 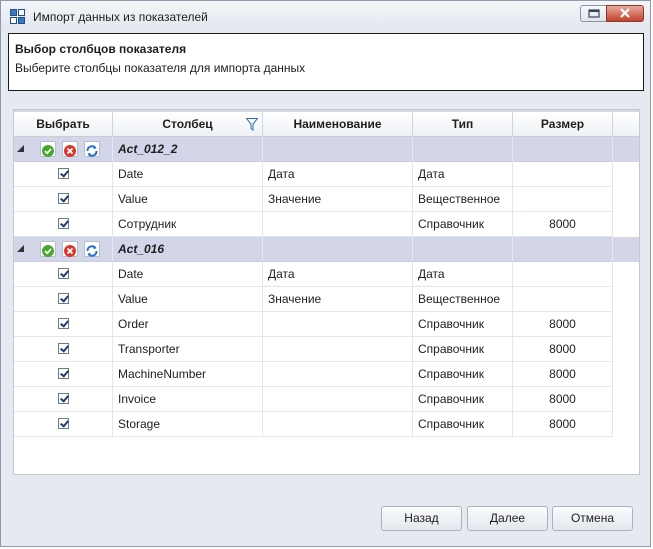 What do you see at coordinates (188, 349) in the screenshot?
I see `column-cell: Transporter` at bounding box center [188, 349].